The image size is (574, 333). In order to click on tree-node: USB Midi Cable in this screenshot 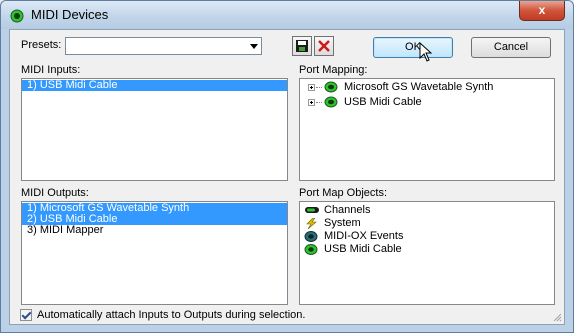, I will do `click(431, 102)`.